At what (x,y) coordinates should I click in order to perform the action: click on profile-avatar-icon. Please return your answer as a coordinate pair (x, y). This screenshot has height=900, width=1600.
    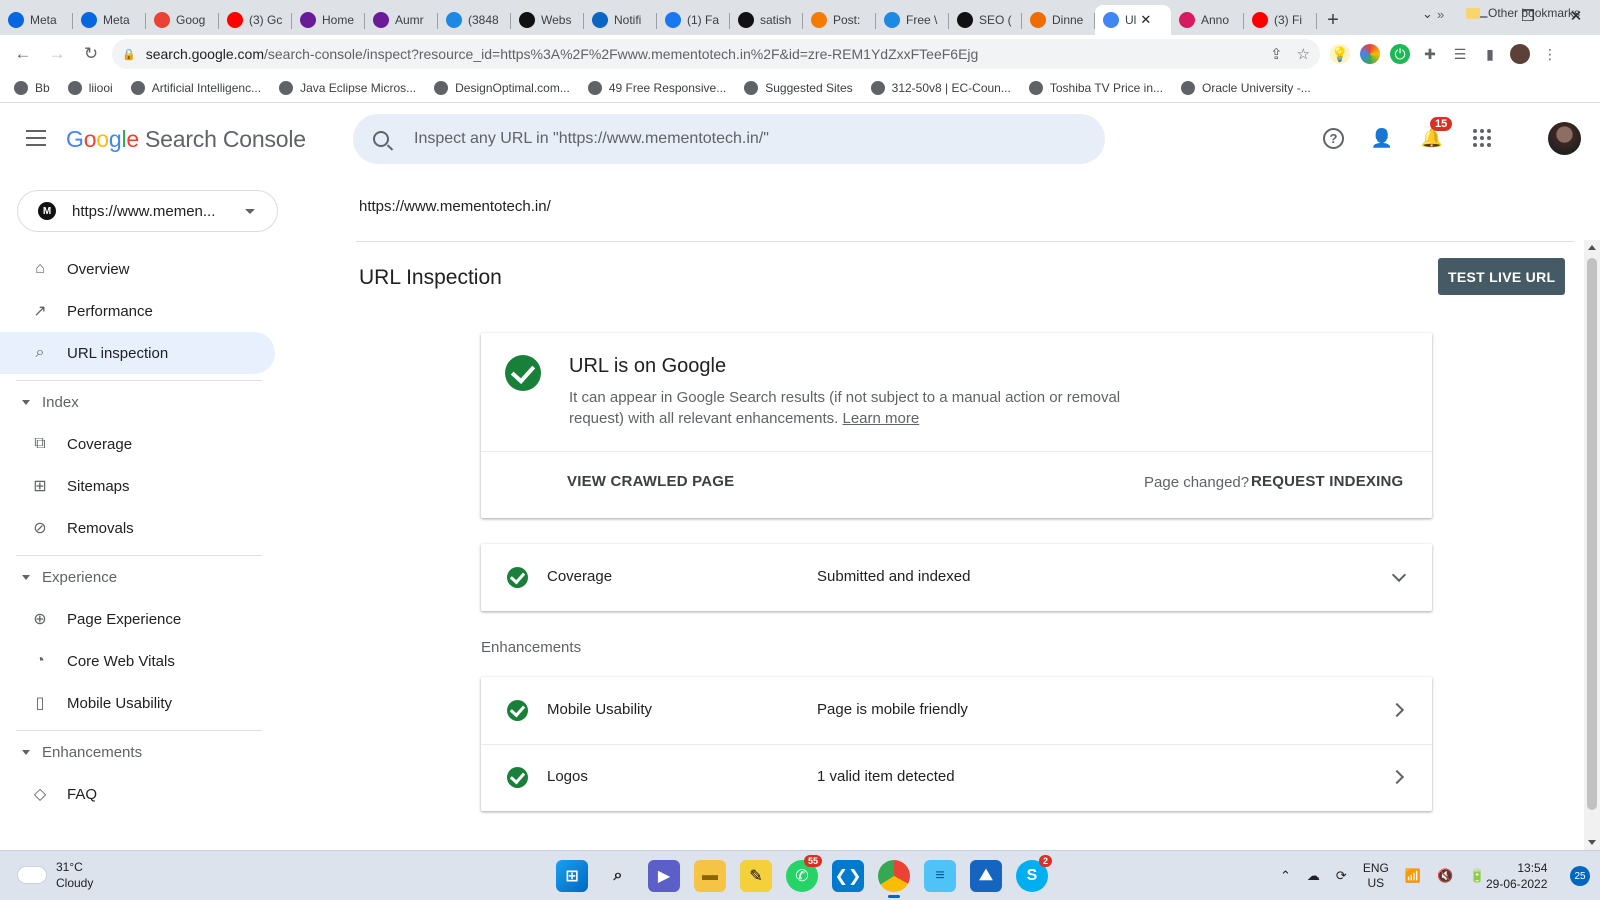
    Looking at the image, I should click on (1520, 54).